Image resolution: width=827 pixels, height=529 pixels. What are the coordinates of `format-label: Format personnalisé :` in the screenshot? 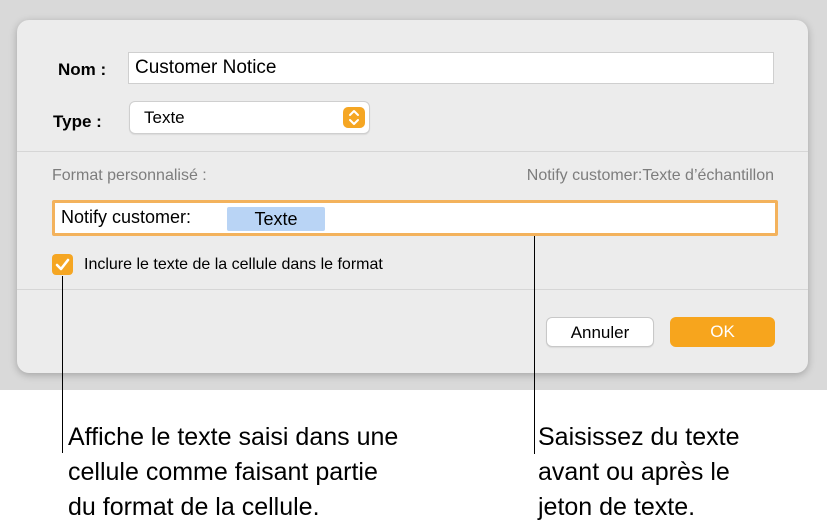 It's located at (129, 175).